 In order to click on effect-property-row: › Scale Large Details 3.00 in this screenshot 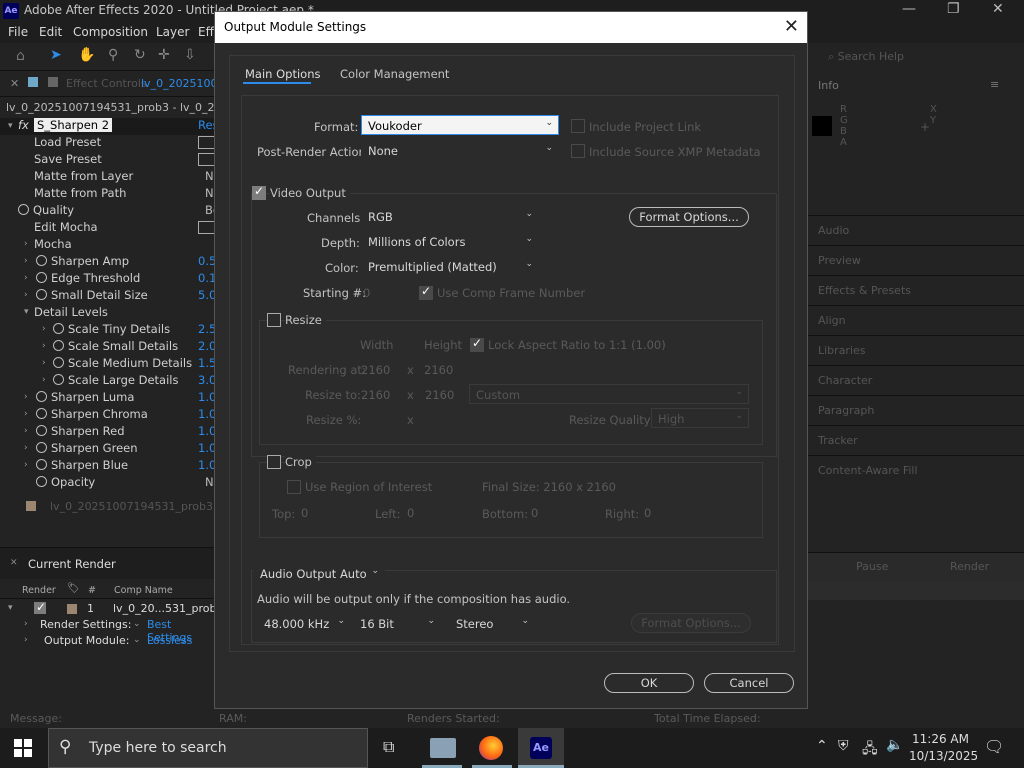, I will do `click(112, 381)`.